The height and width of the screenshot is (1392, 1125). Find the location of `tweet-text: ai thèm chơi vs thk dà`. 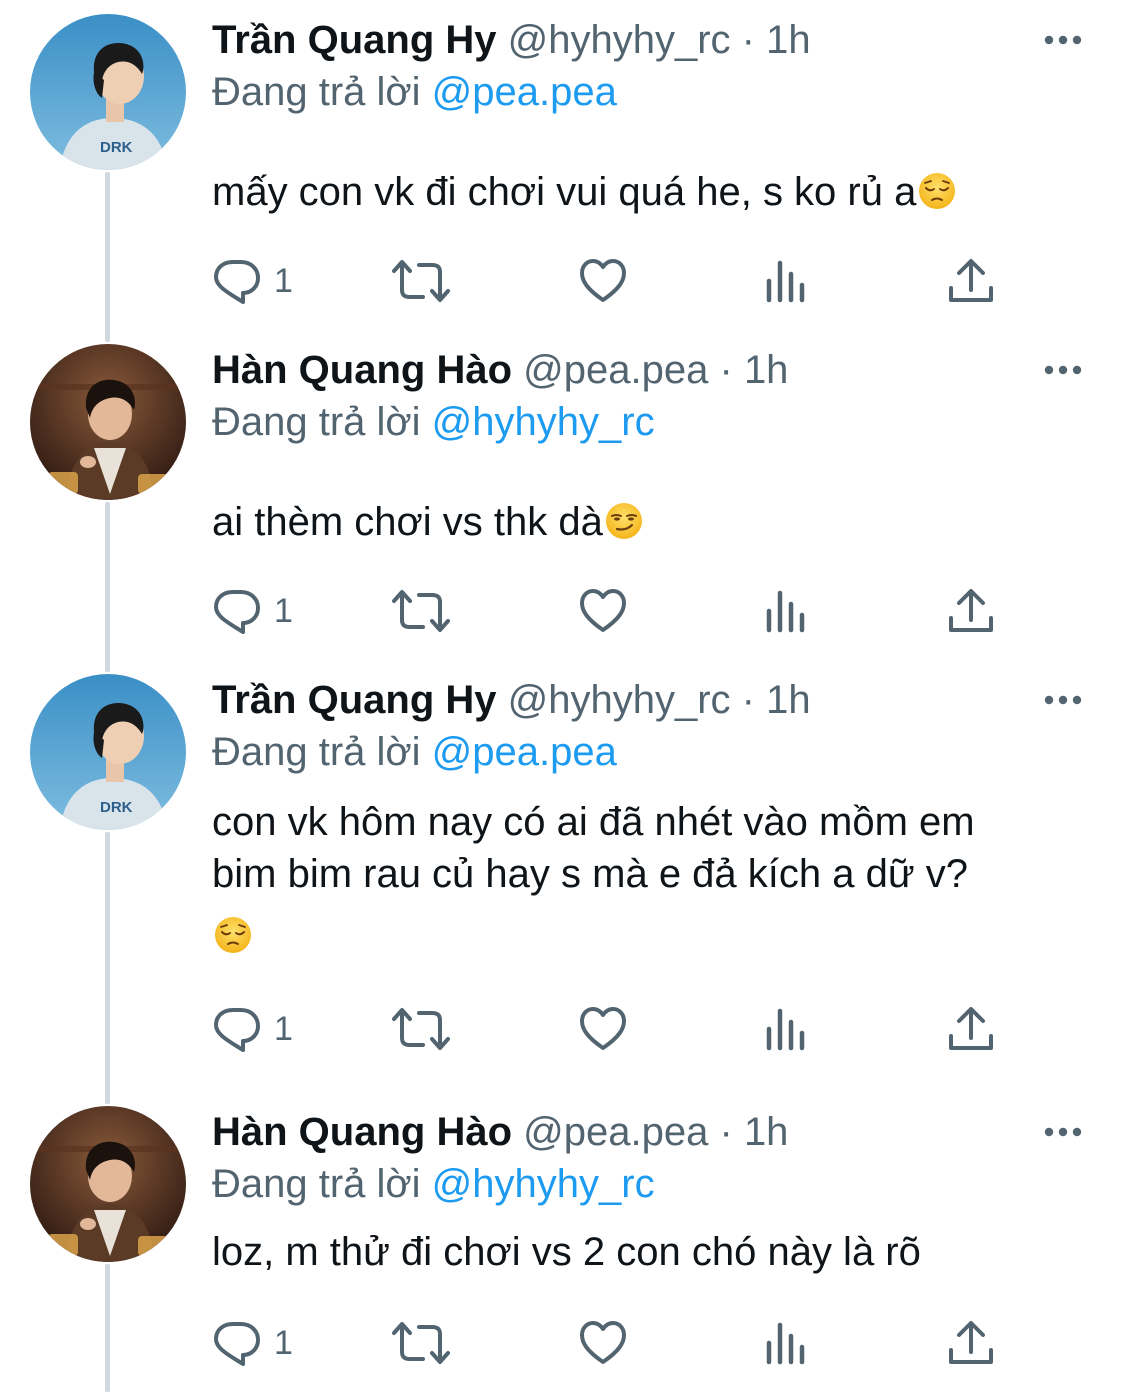

tweet-text: ai thèm chơi vs thk dà is located at coordinates (642, 522).